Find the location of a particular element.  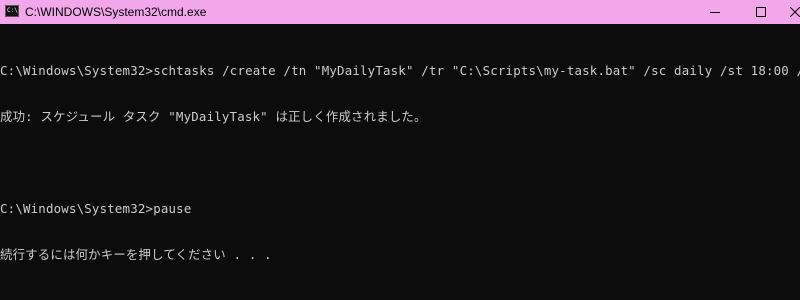

cmd-app-icon: C:\ is located at coordinates (12, 11).